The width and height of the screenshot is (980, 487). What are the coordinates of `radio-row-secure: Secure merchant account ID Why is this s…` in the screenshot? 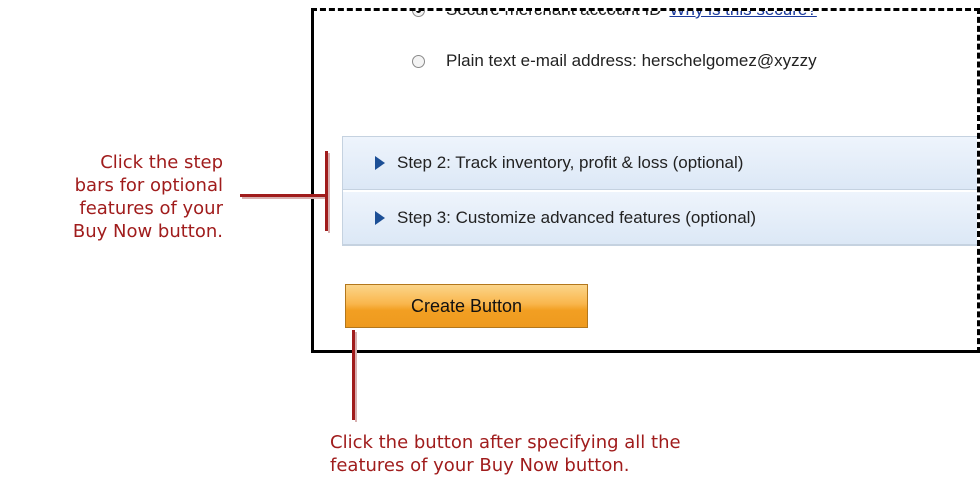 It's located at (614, 14).